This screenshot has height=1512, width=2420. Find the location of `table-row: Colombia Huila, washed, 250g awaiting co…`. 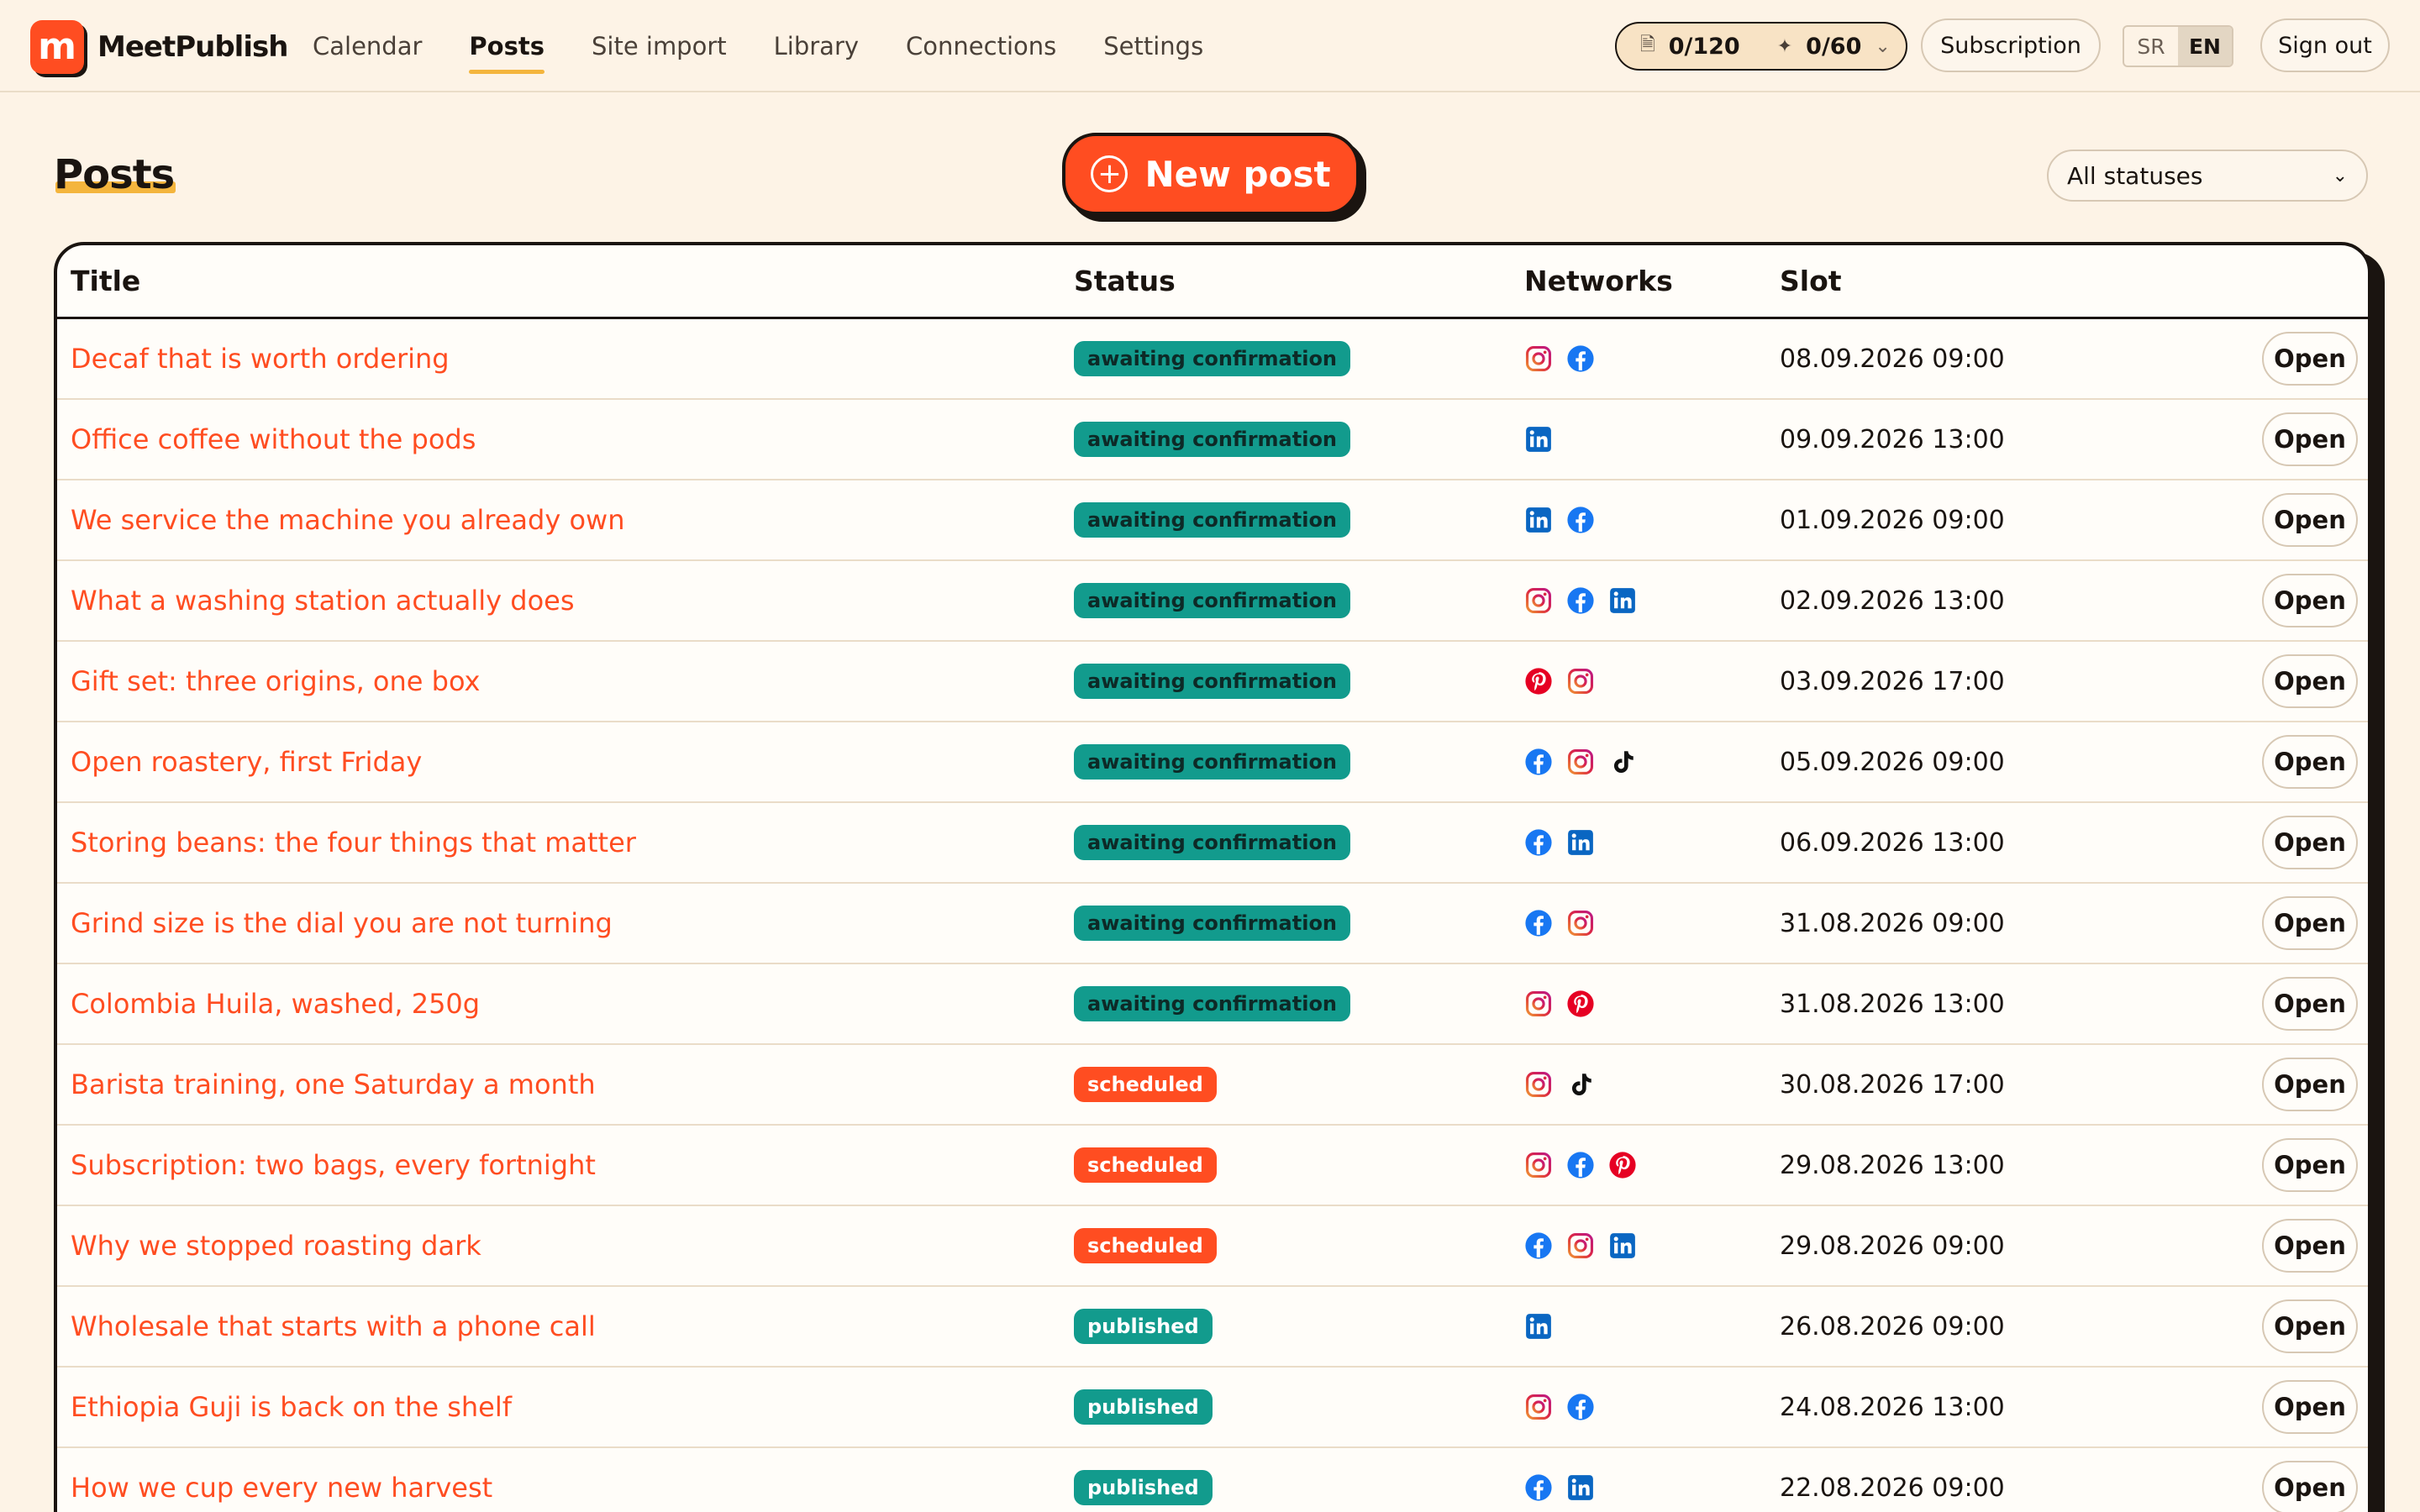

table-row: Colombia Huila, washed, 250g awaiting co… is located at coordinates (1212, 1004).